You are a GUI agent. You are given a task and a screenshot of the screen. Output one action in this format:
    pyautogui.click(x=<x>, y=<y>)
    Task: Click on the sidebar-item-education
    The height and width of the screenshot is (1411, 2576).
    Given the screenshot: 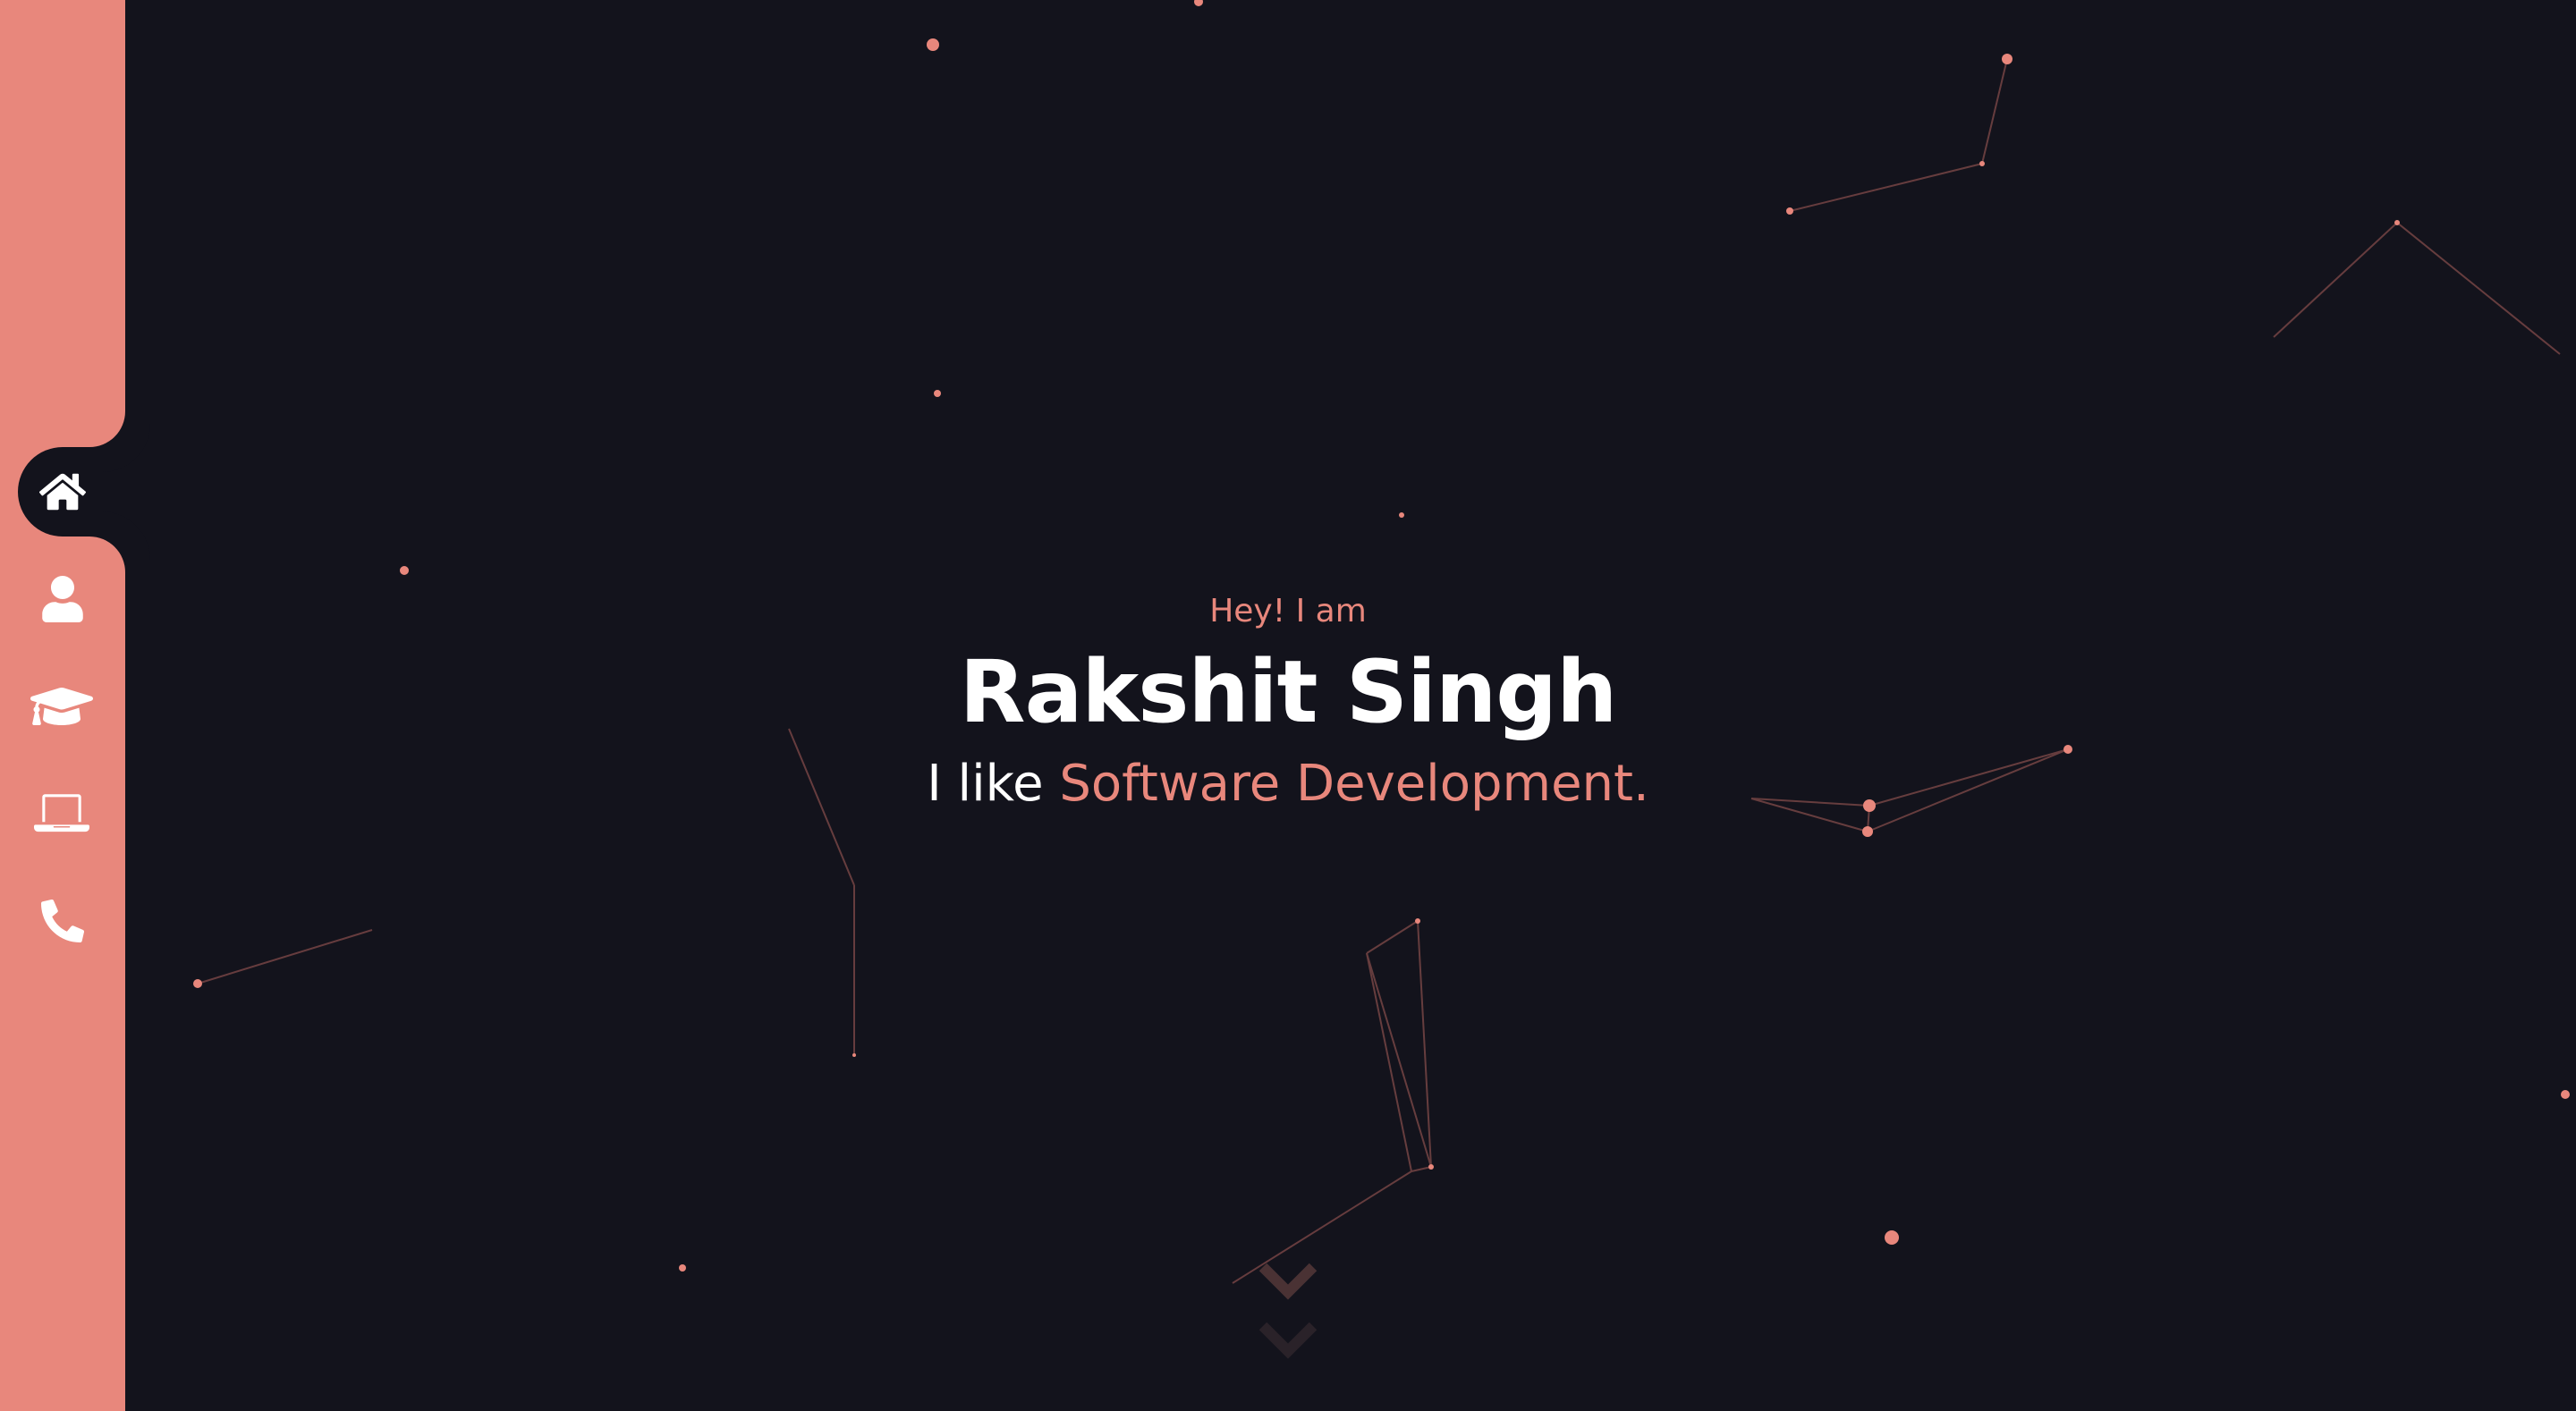 What is the action you would take?
    pyautogui.click(x=71, y=706)
    